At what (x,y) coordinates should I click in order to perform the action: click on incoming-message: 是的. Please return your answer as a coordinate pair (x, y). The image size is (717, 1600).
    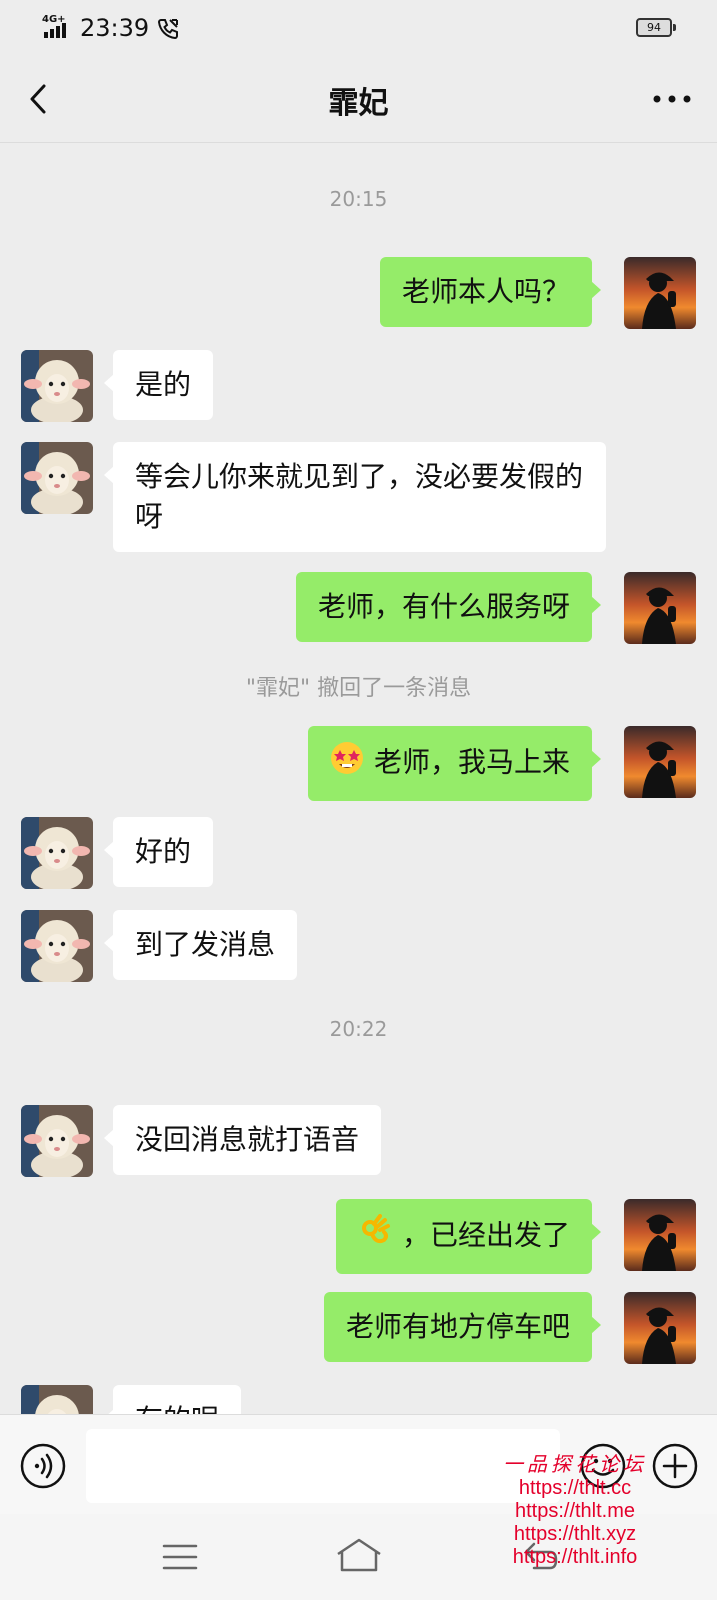
    Looking at the image, I should click on (158, 385).